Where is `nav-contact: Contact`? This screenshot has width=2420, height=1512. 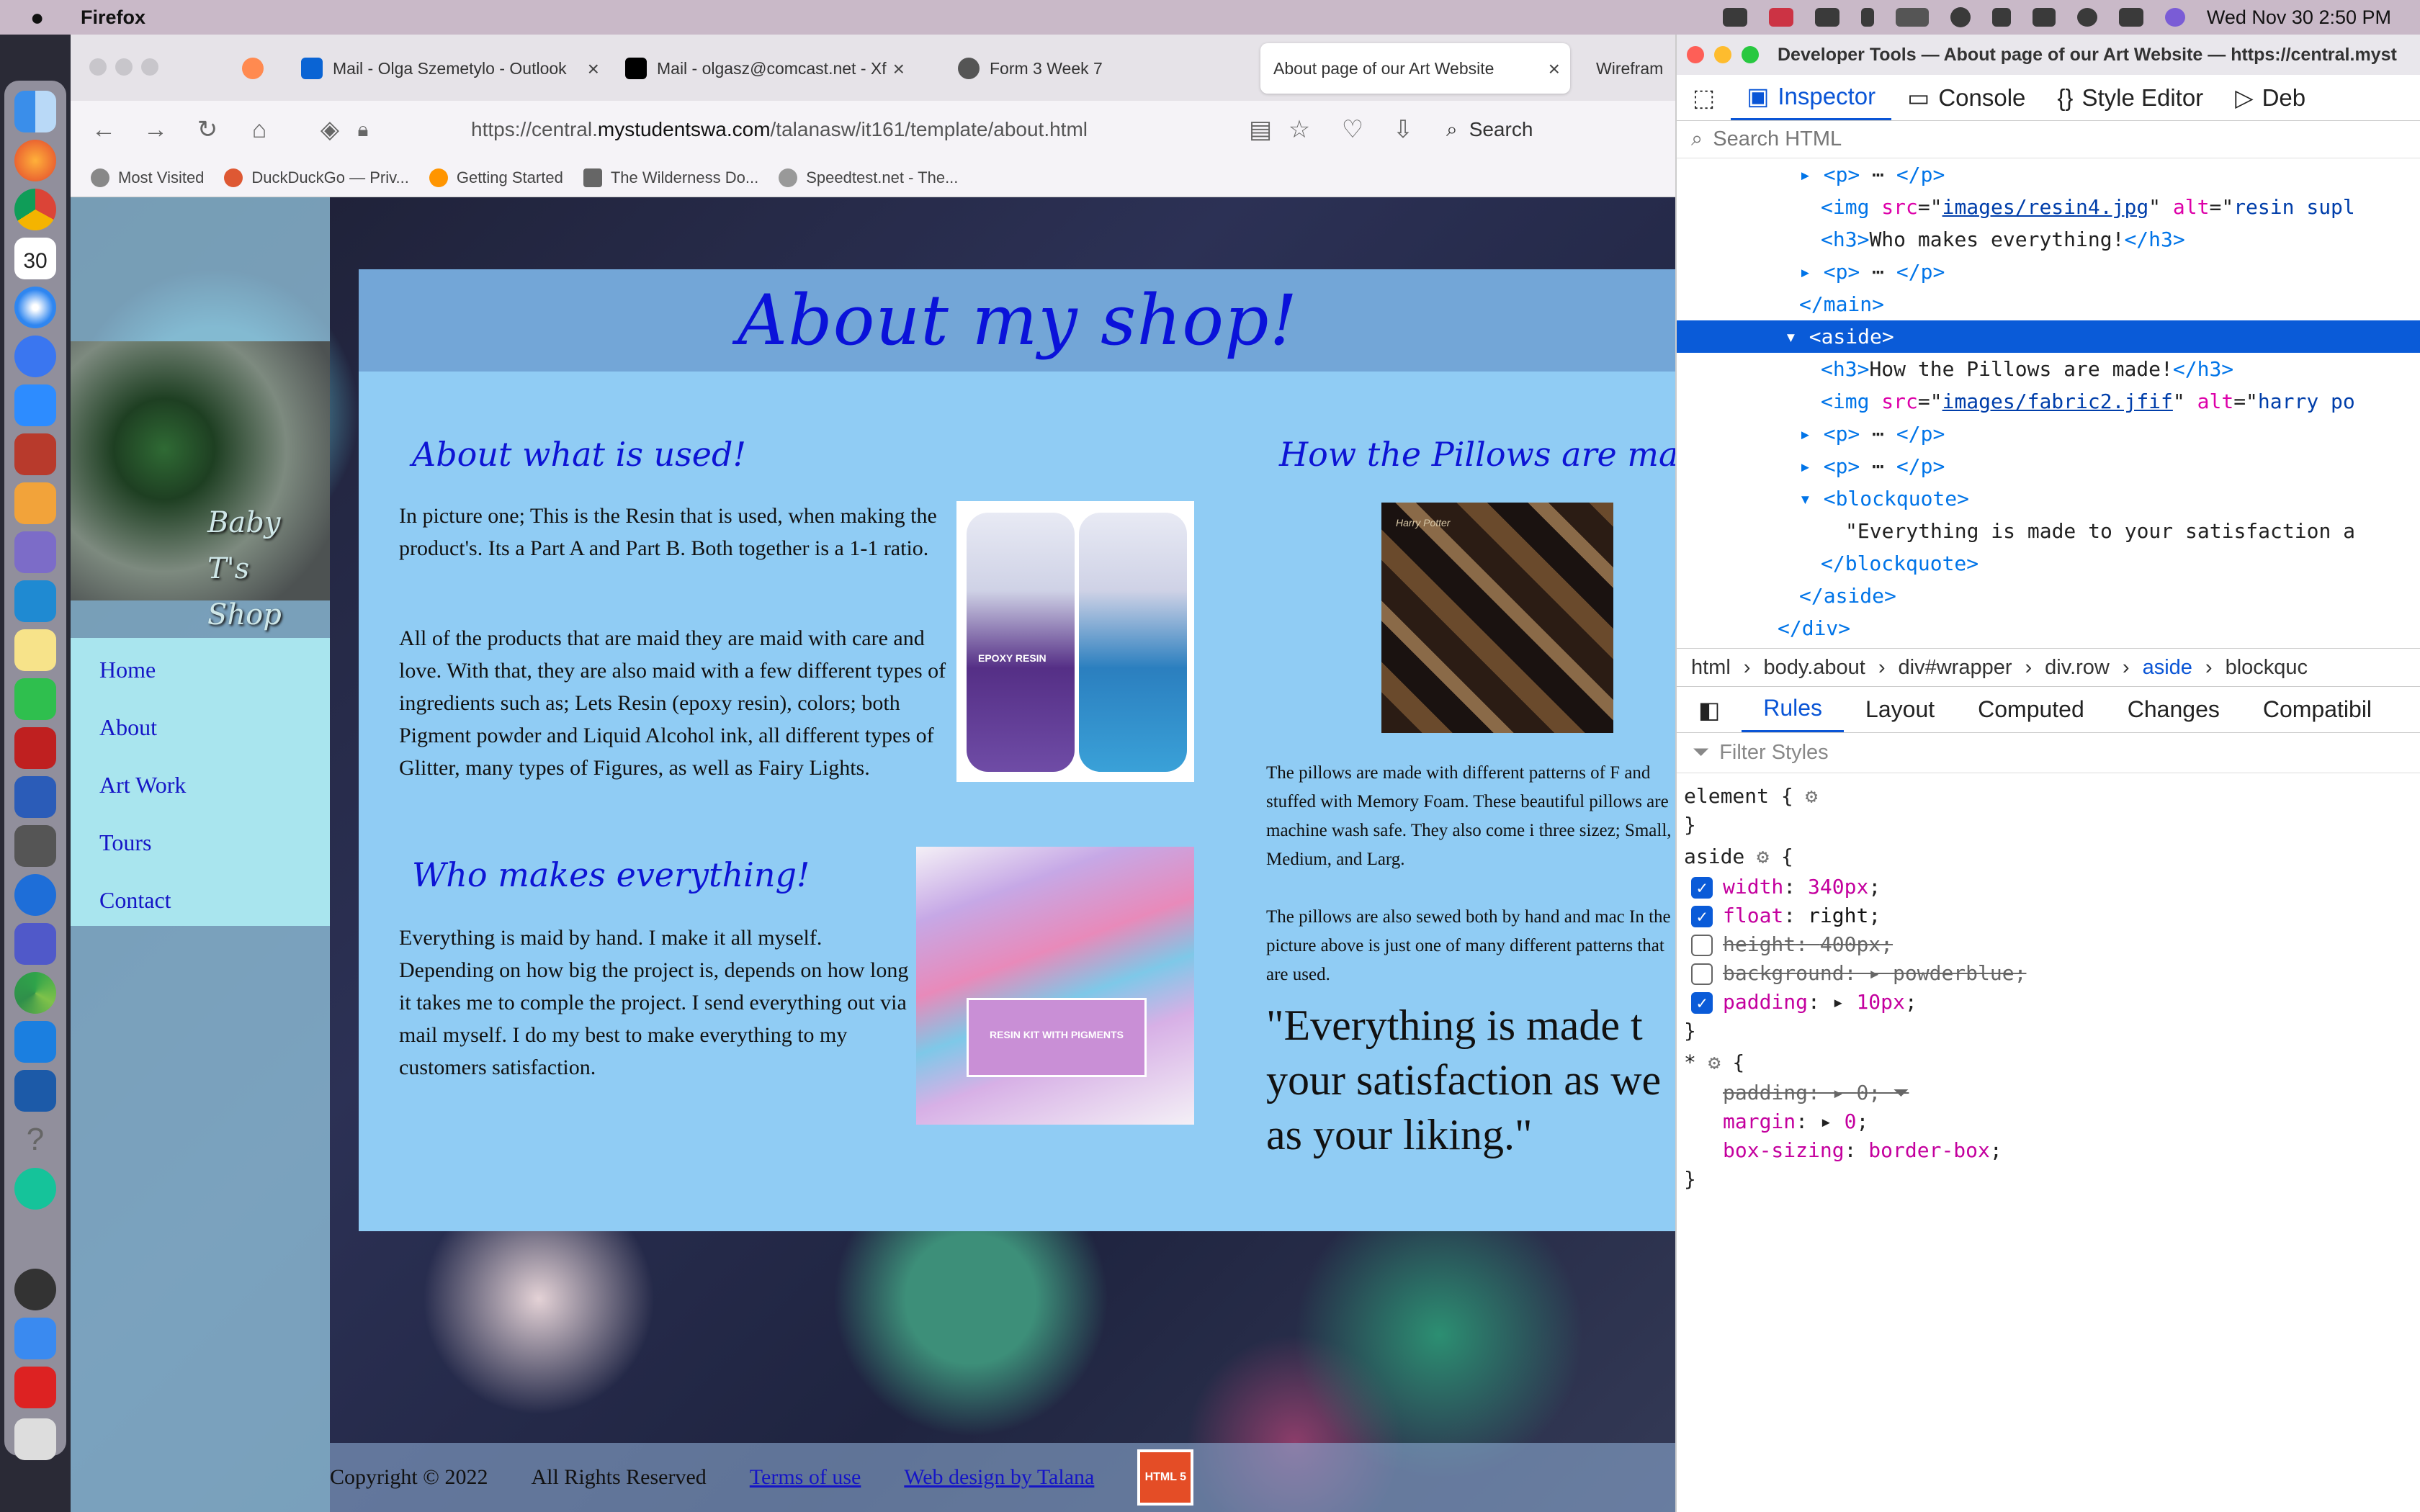 nav-contact: Contact is located at coordinates (200, 906).